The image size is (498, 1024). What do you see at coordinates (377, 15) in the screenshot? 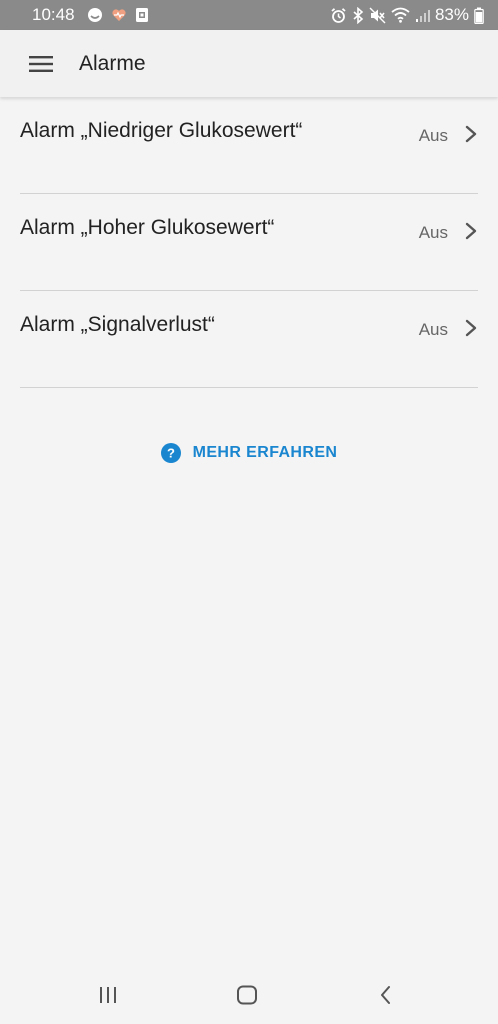
I see `mute-icon` at bounding box center [377, 15].